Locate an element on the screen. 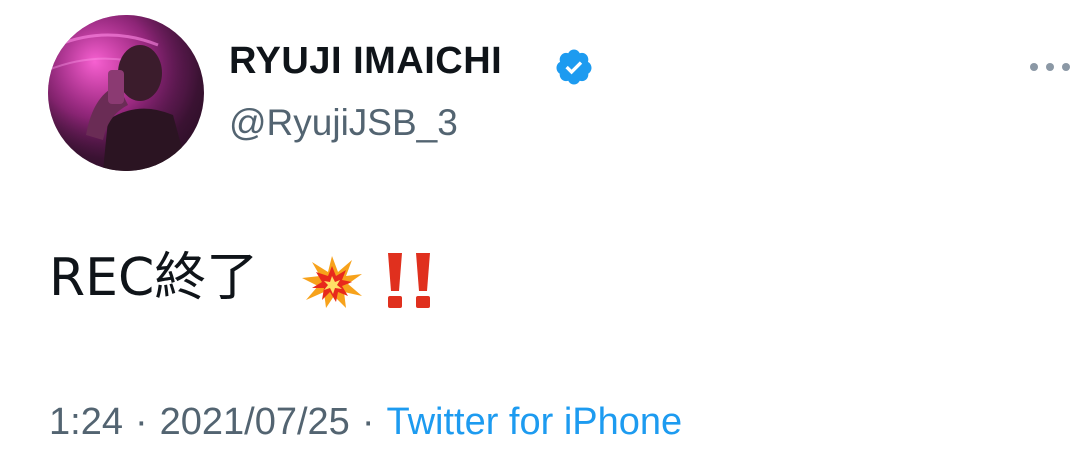 The width and height of the screenshot is (1077, 452). avatar-image is located at coordinates (126, 93).